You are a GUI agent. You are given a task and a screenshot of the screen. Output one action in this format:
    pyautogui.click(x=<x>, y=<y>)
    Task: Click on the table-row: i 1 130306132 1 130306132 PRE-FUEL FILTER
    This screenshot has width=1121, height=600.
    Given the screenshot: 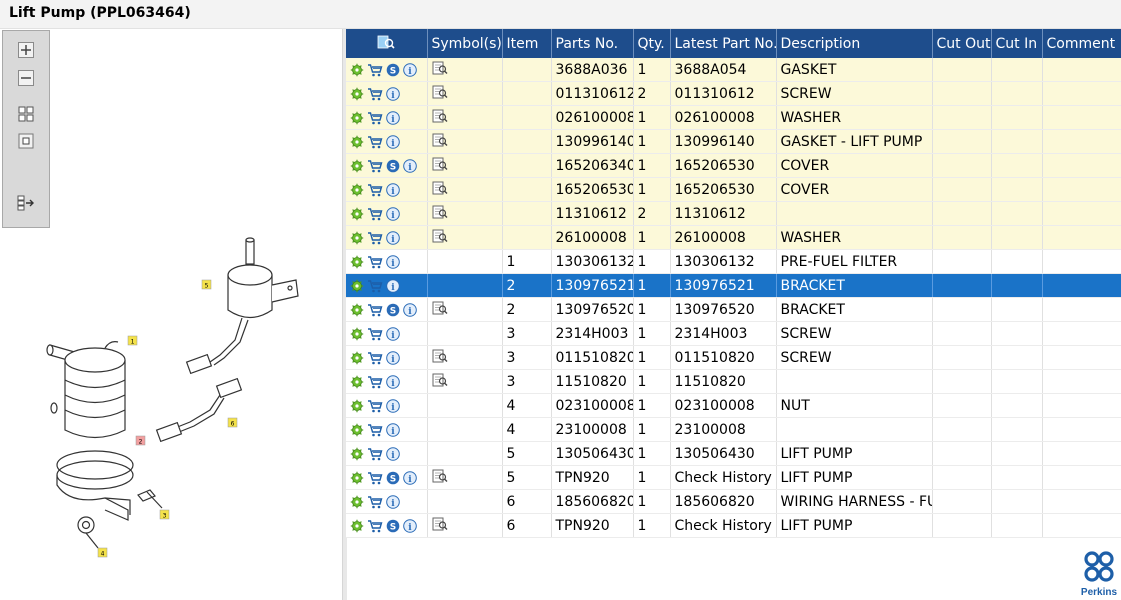 What is the action you would take?
    pyautogui.click(x=733, y=261)
    